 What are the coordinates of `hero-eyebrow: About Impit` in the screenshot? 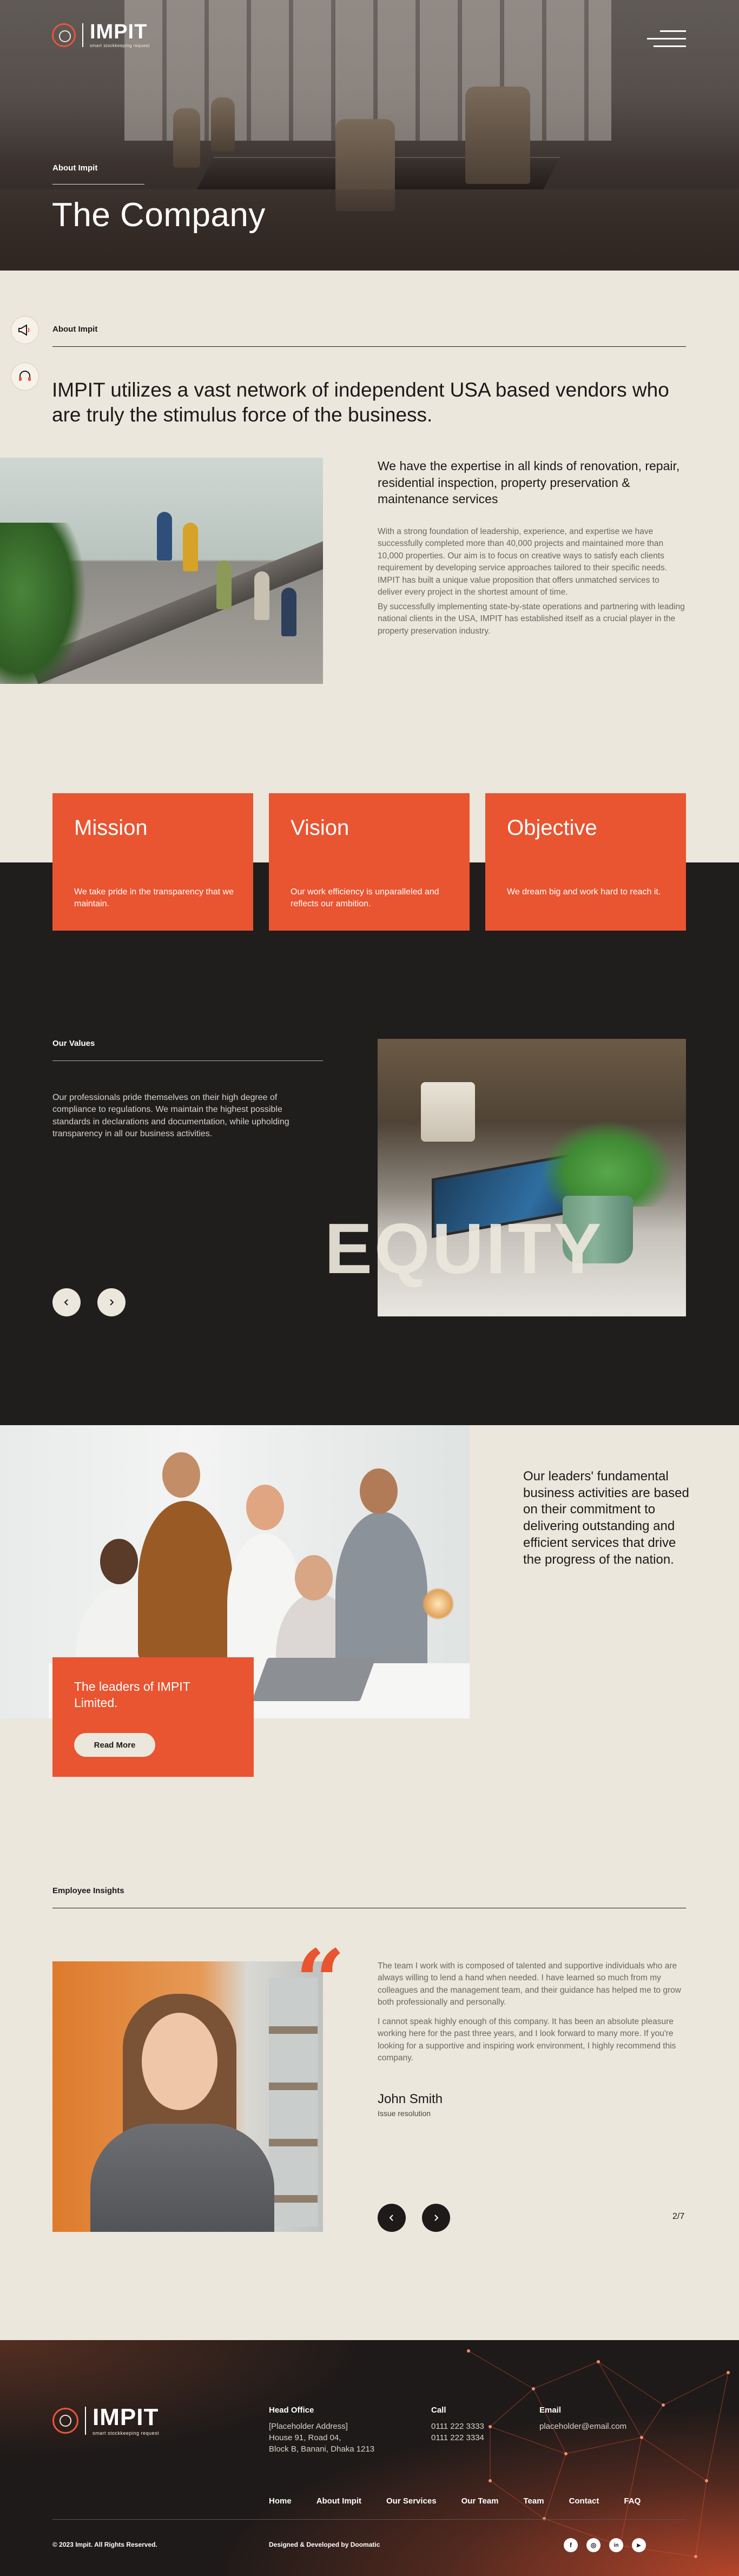 It's located at (75, 168).